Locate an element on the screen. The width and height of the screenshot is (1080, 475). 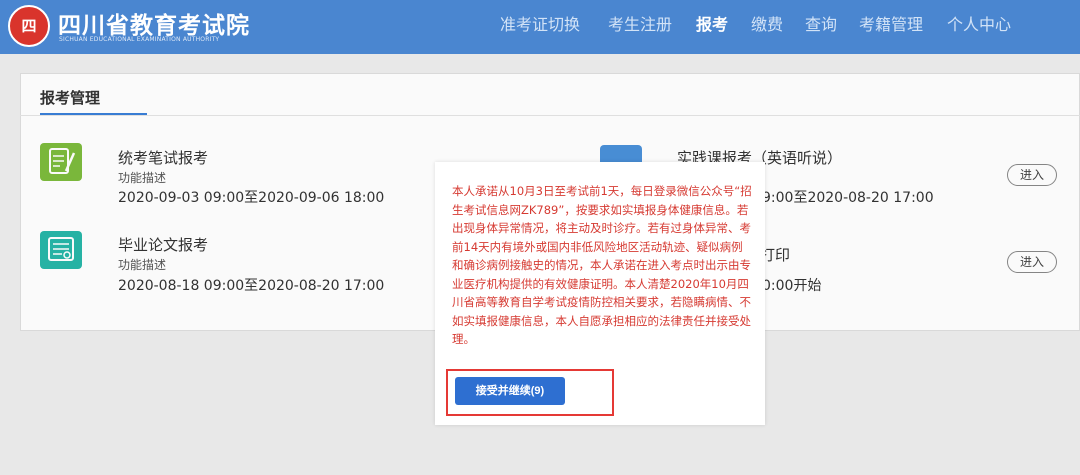
nav-admission-switch: 准考证切换 is located at coordinates (540, 27).